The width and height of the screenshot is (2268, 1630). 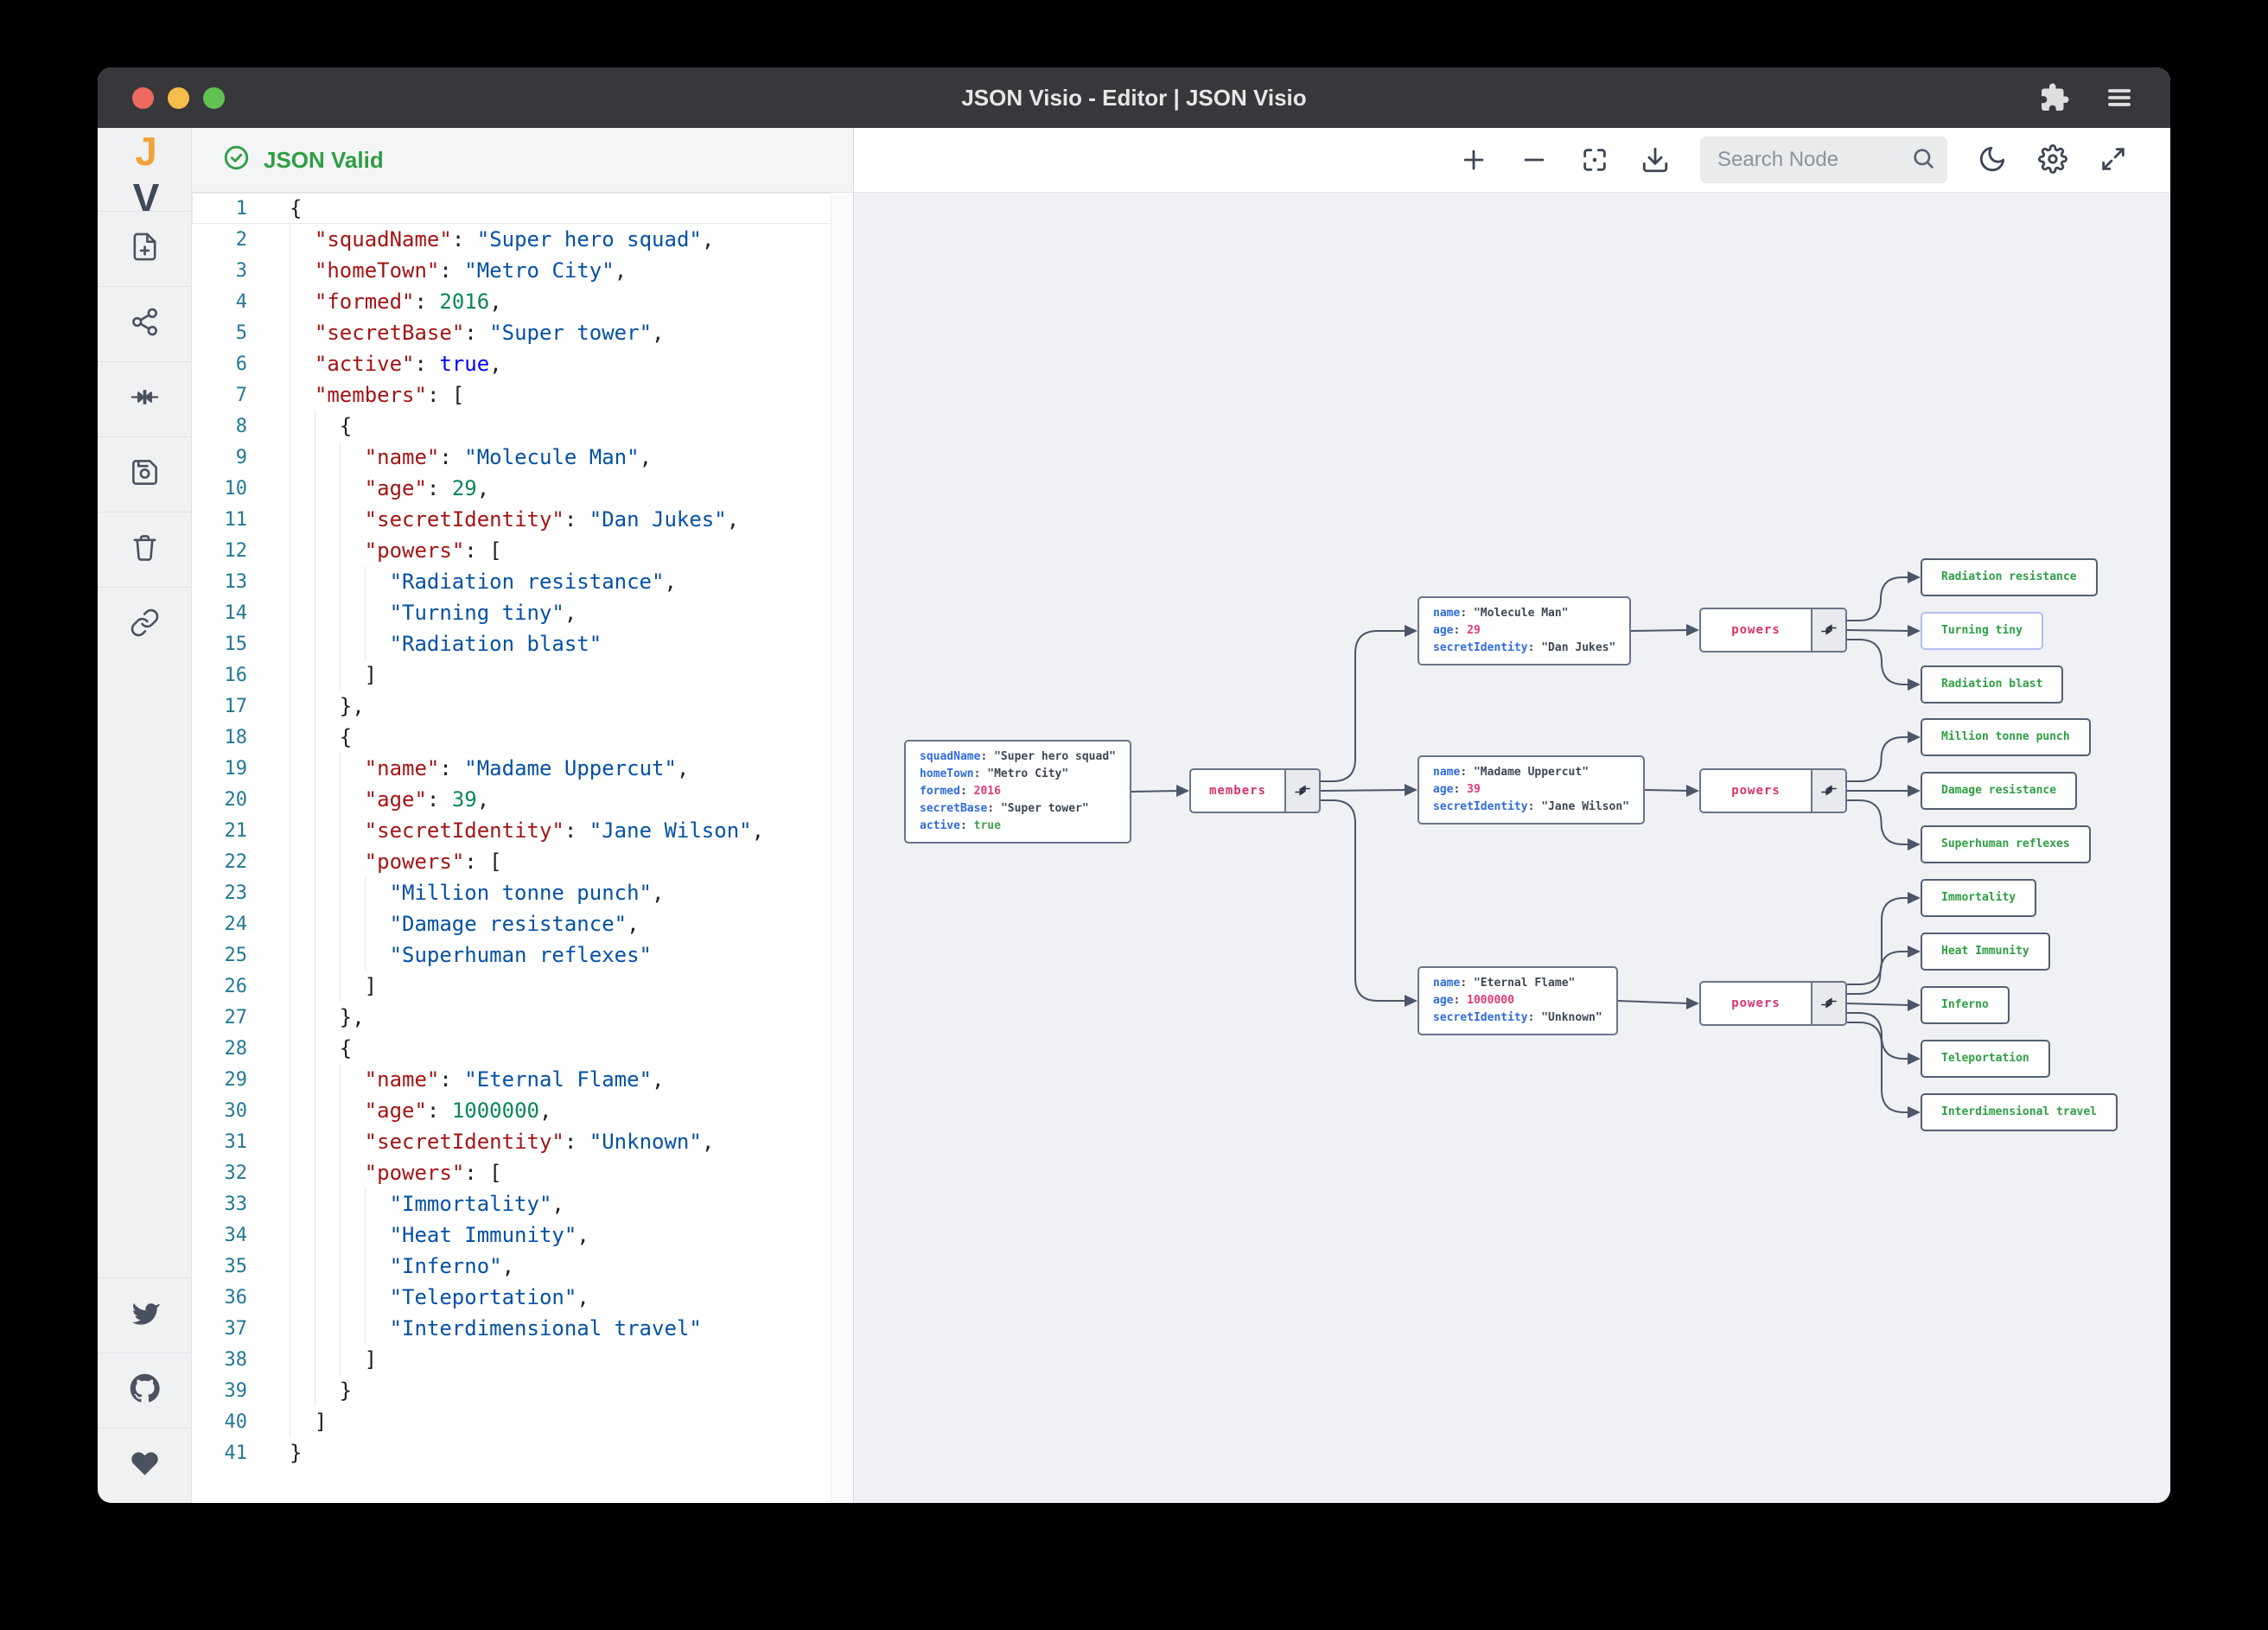 What do you see at coordinates (522, 1048) in the screenshot?
I see `editor-line-28: 28 {` at bounding box center [522, 1048].